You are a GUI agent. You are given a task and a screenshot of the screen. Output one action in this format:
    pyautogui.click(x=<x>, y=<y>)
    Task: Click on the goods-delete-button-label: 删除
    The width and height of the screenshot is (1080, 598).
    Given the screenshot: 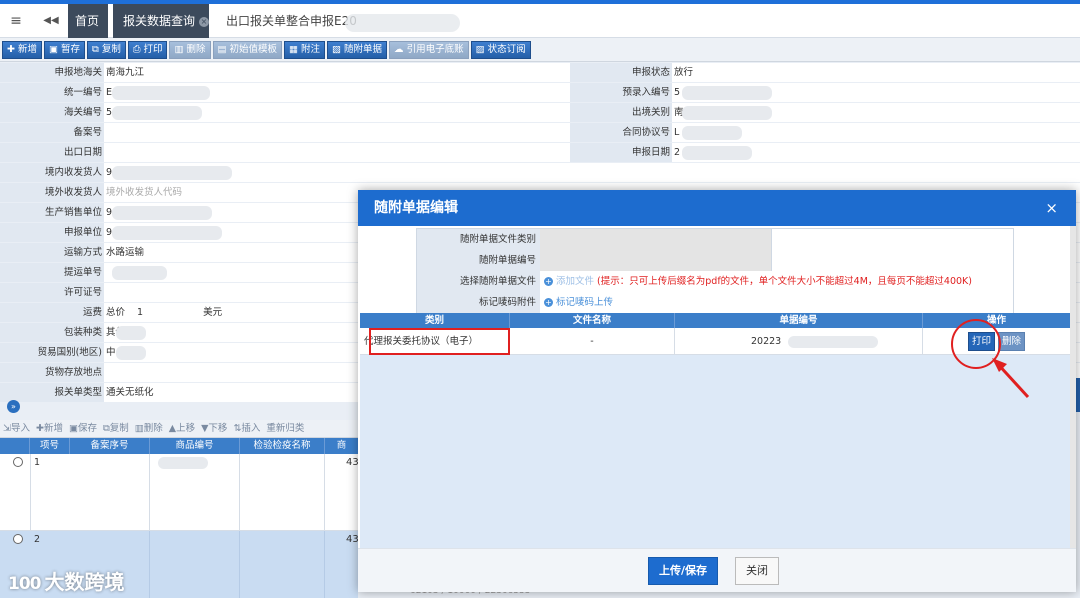 What is the action you would take?
    pyautogui.click(x=153, y=428)
    